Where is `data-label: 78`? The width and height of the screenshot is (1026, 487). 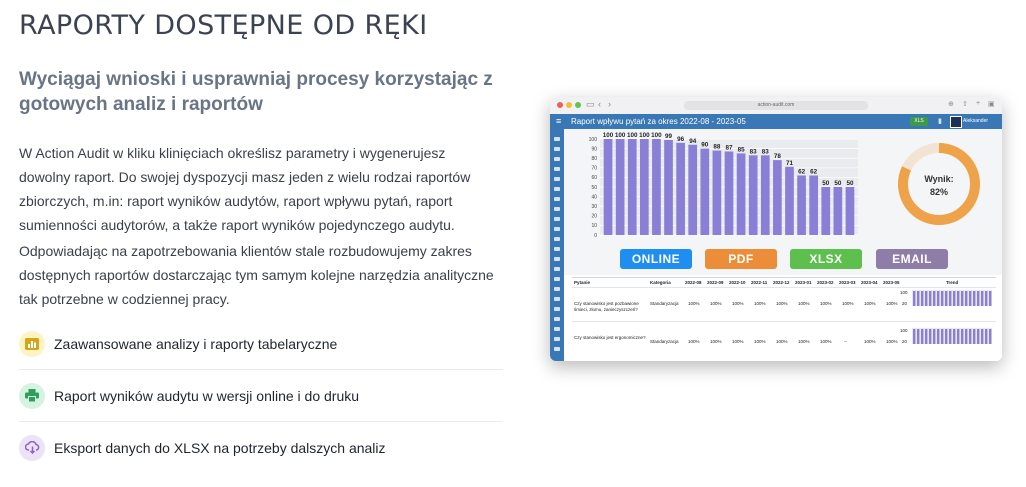
data-label: 78 is located at coordinates (778, 156).